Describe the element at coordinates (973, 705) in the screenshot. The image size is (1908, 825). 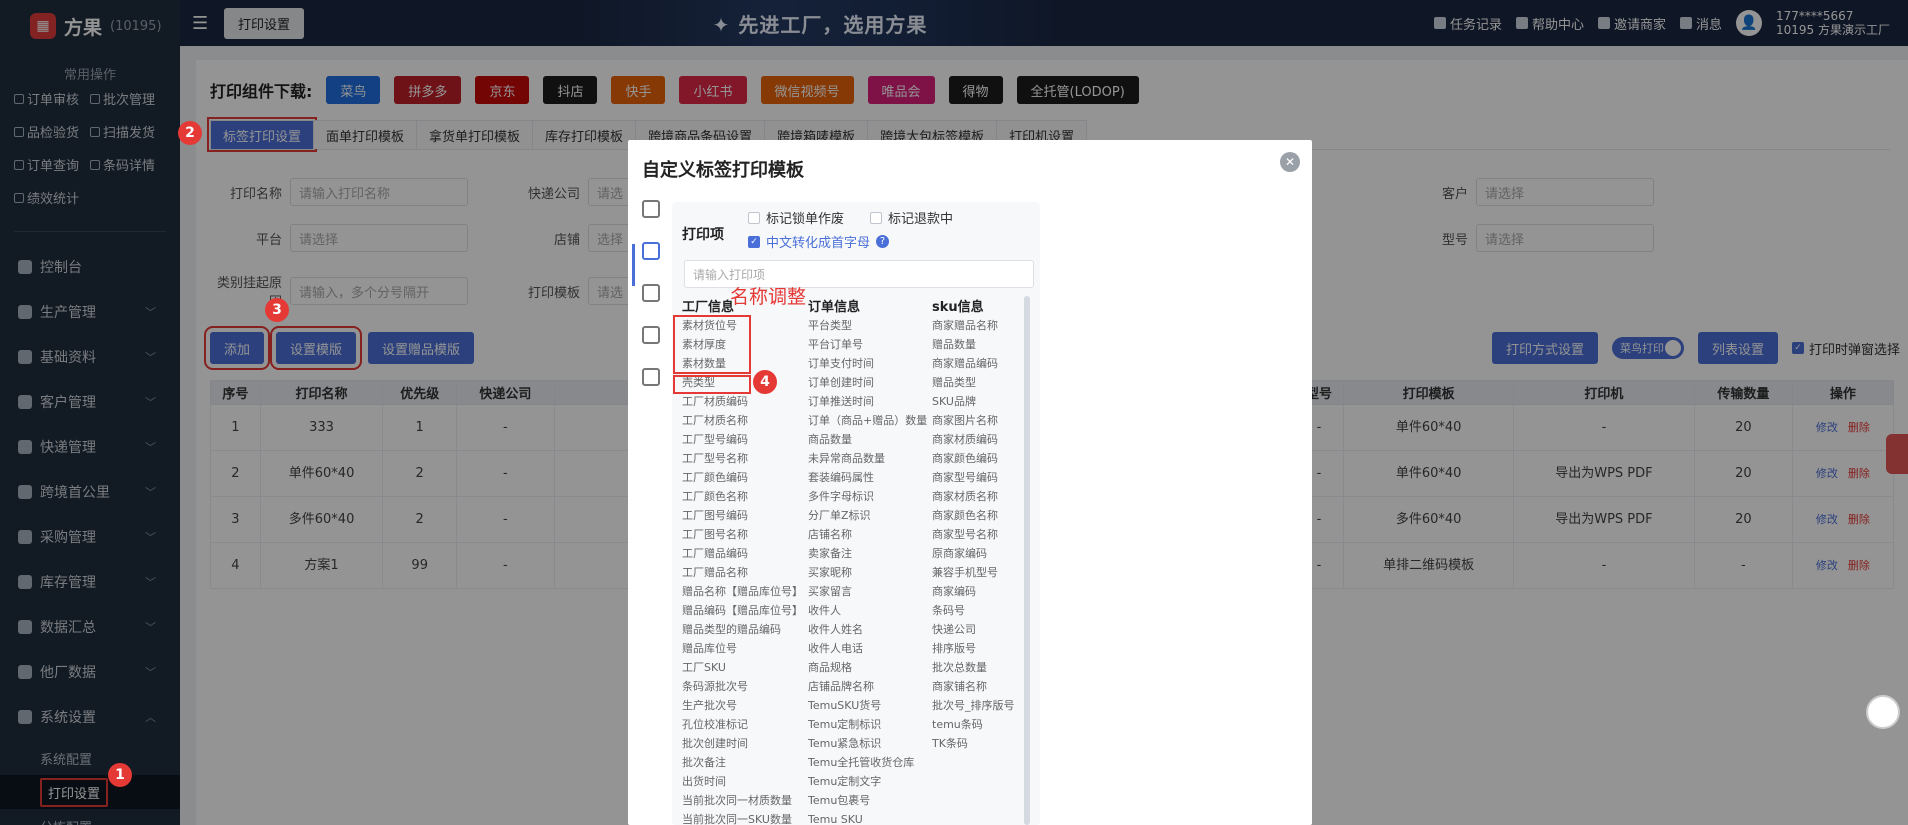
I see `print-item: 批次号_排序版号` at that location.